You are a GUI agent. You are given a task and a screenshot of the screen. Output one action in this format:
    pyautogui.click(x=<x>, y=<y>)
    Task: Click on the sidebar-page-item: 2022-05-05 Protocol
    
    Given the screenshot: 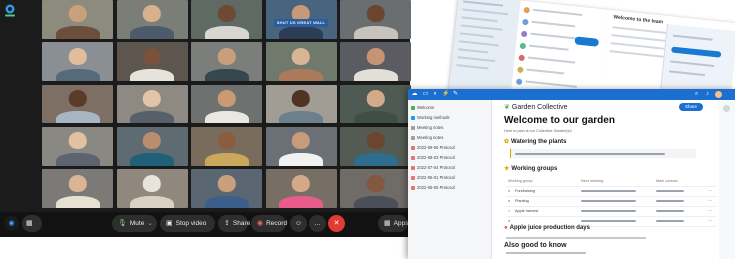 What is the action you would take?
    pyautogui.click(x=433, y=187)
    